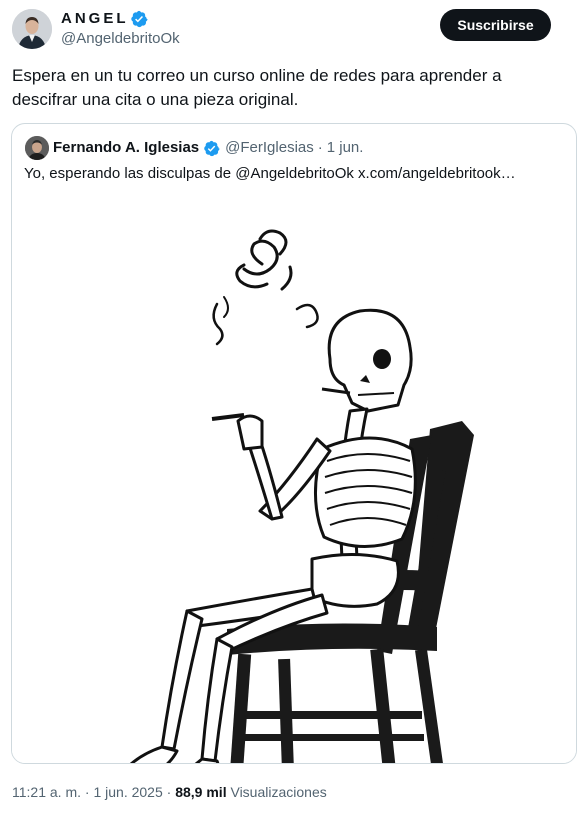 The height and width of the screenshot is (816, 581). I want to click on views-label: Visualizaciones, so click(278, 792).